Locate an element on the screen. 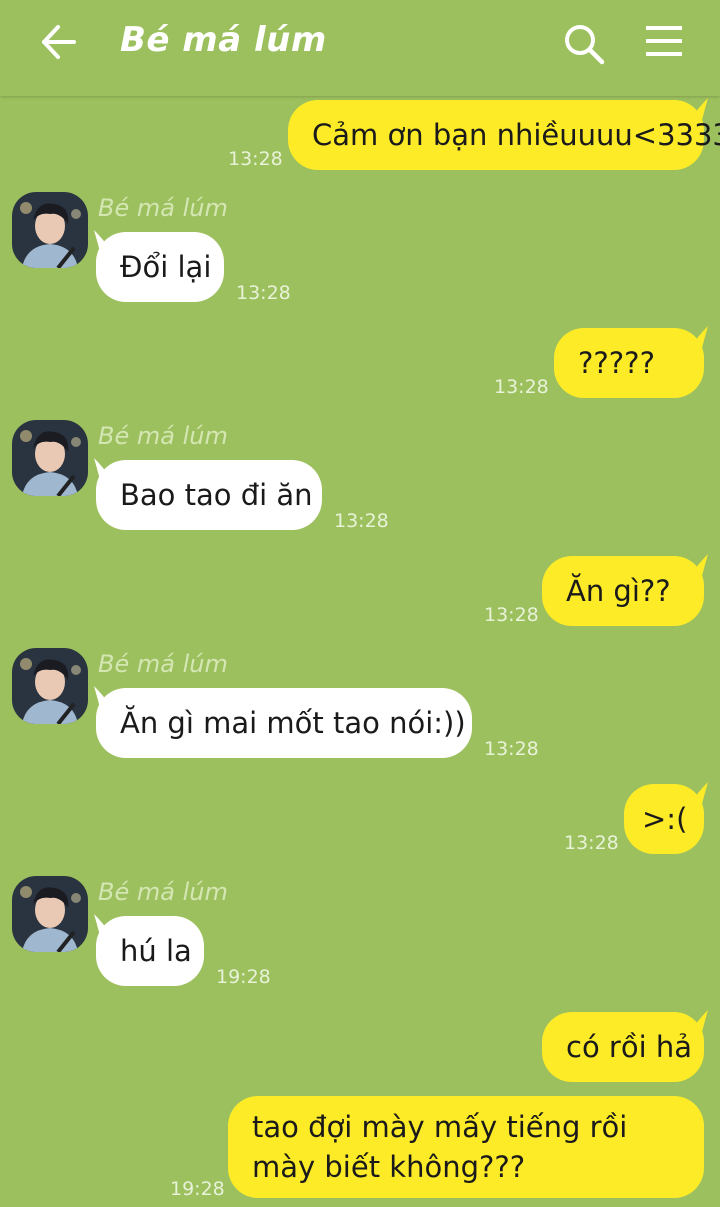  search-button is located at coordinates (584, 44).